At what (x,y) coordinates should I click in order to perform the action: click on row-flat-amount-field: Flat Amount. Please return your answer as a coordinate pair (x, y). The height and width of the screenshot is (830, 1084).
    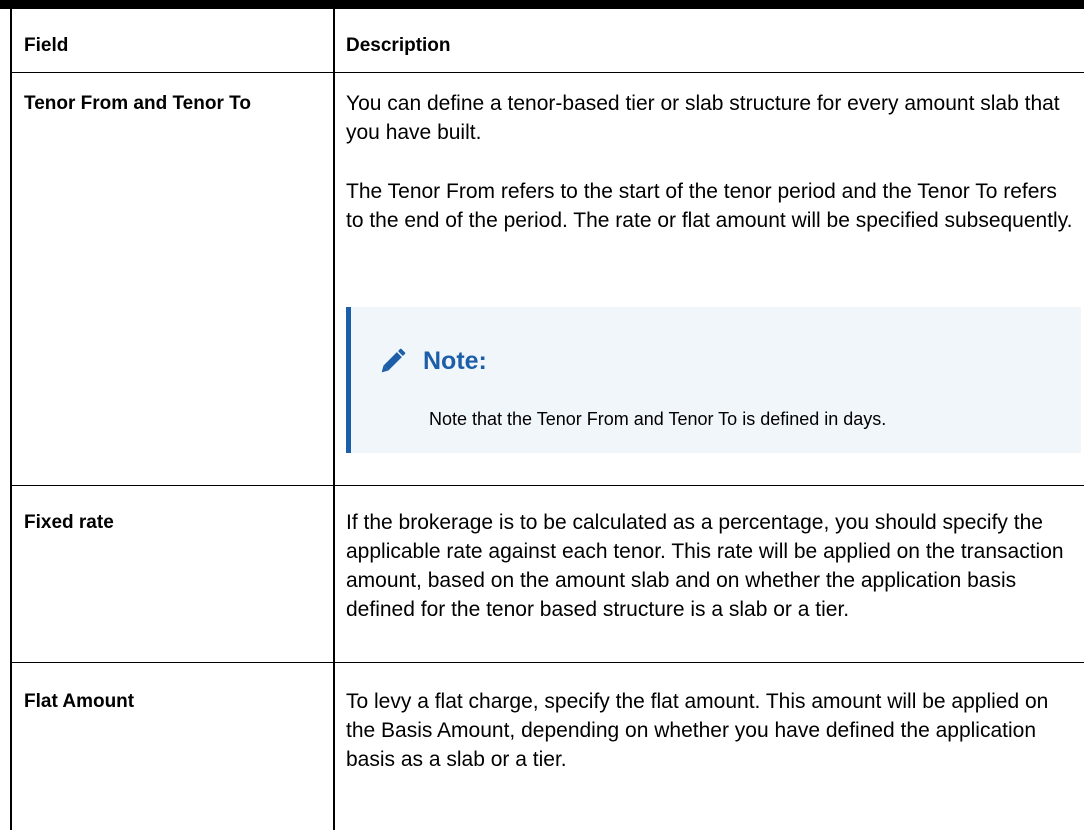
    Looking at the image, I should click on (79, 701).